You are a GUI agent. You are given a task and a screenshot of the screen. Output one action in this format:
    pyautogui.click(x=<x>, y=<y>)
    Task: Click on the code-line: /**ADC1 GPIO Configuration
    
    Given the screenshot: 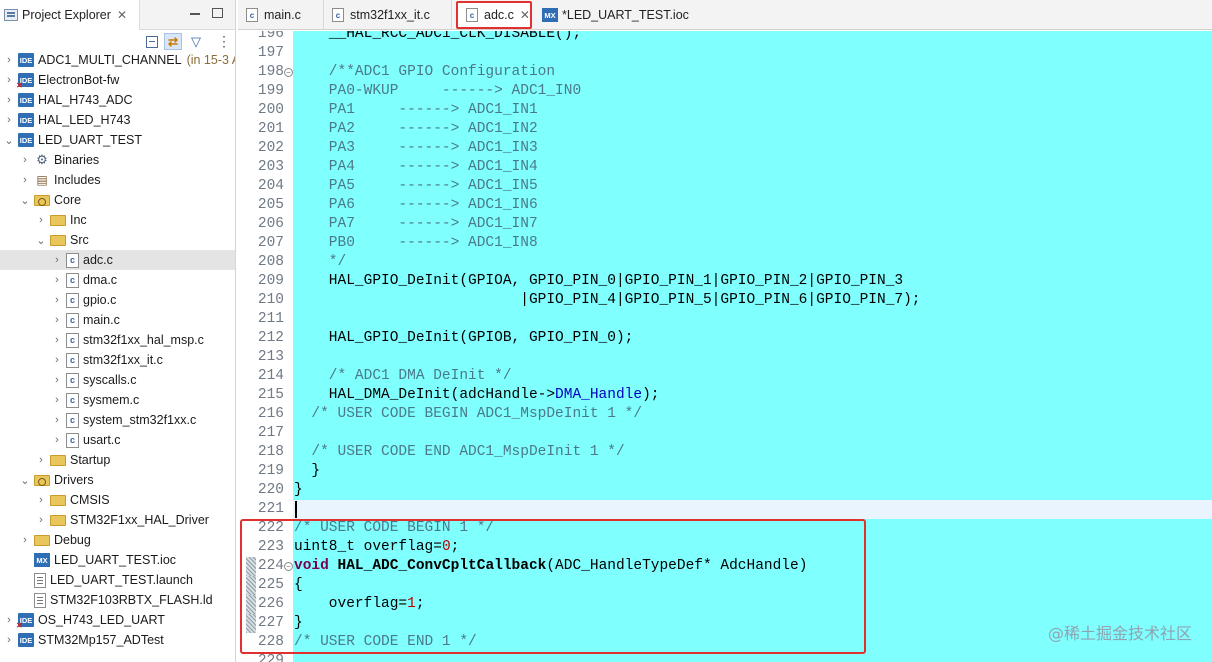 What is the action you would take?
    pyautogui.click(x=424, y=72)
    